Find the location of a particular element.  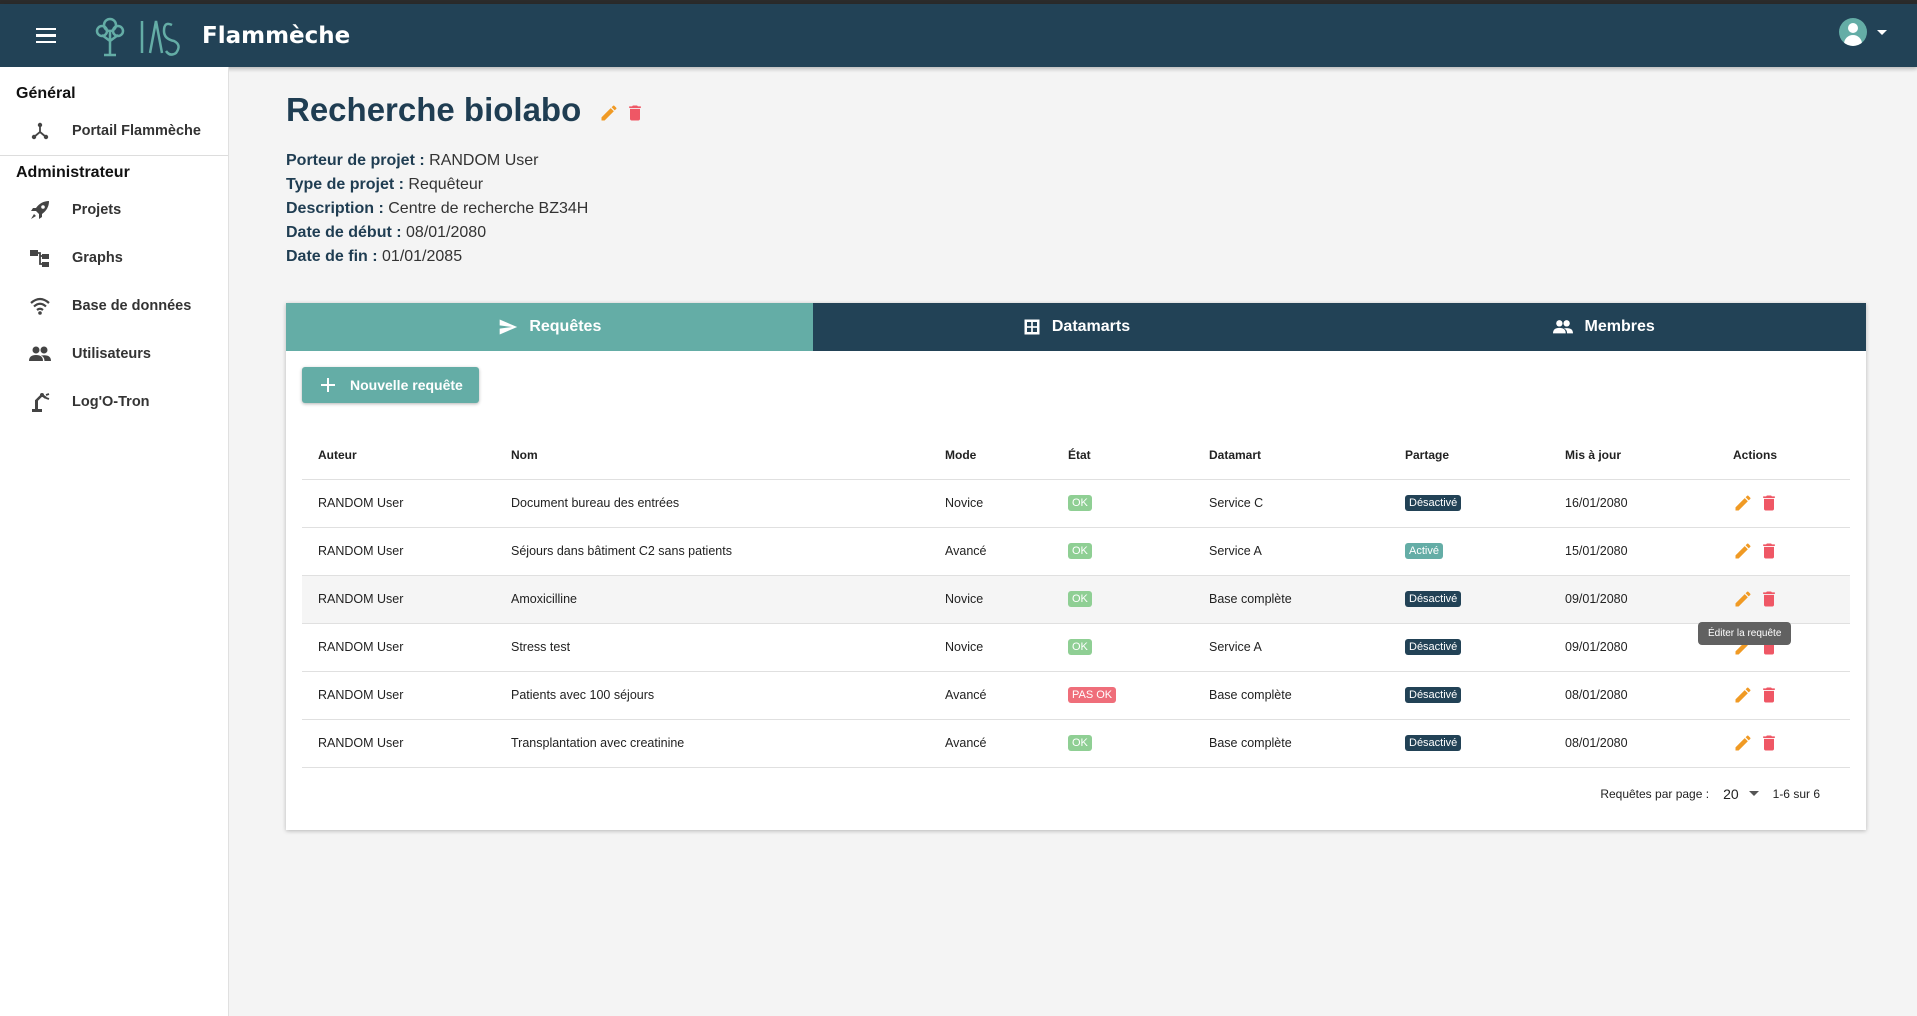

sidebar-item-users: Utilisateurs is located at coordinates (114, 354).